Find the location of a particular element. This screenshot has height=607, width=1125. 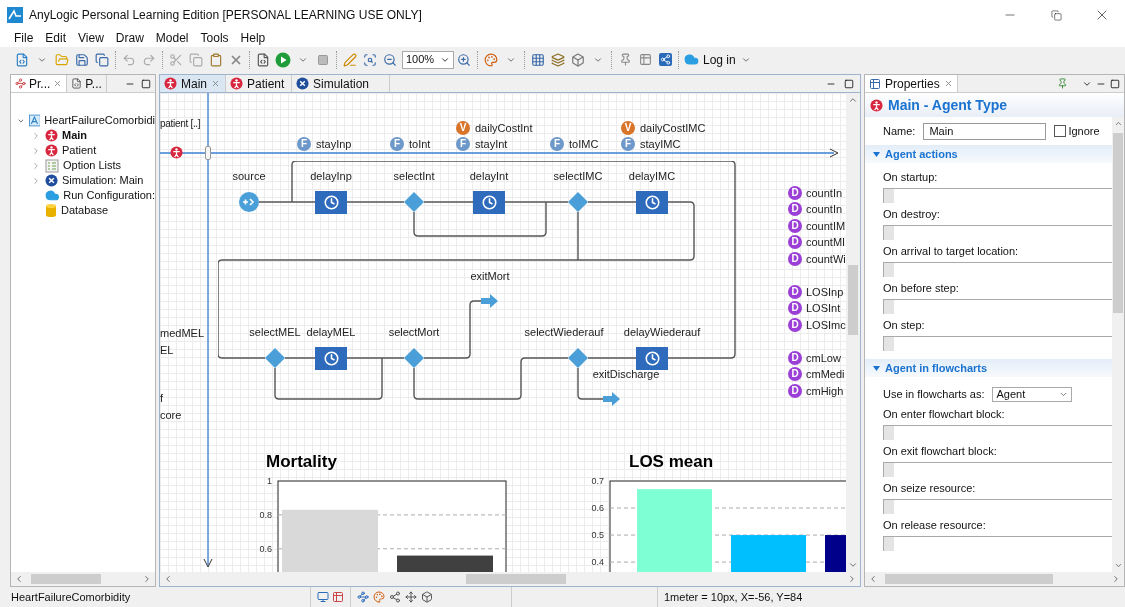

cut-icon is located at coordinates (176, 59).